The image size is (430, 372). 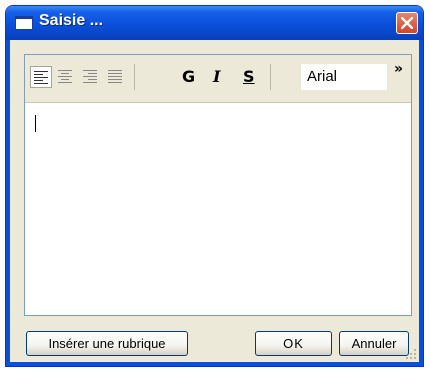 What do you see at coordinates (216, 76) in the screenshot?
I see `italic-button: I` at bounding box center [216, 76].